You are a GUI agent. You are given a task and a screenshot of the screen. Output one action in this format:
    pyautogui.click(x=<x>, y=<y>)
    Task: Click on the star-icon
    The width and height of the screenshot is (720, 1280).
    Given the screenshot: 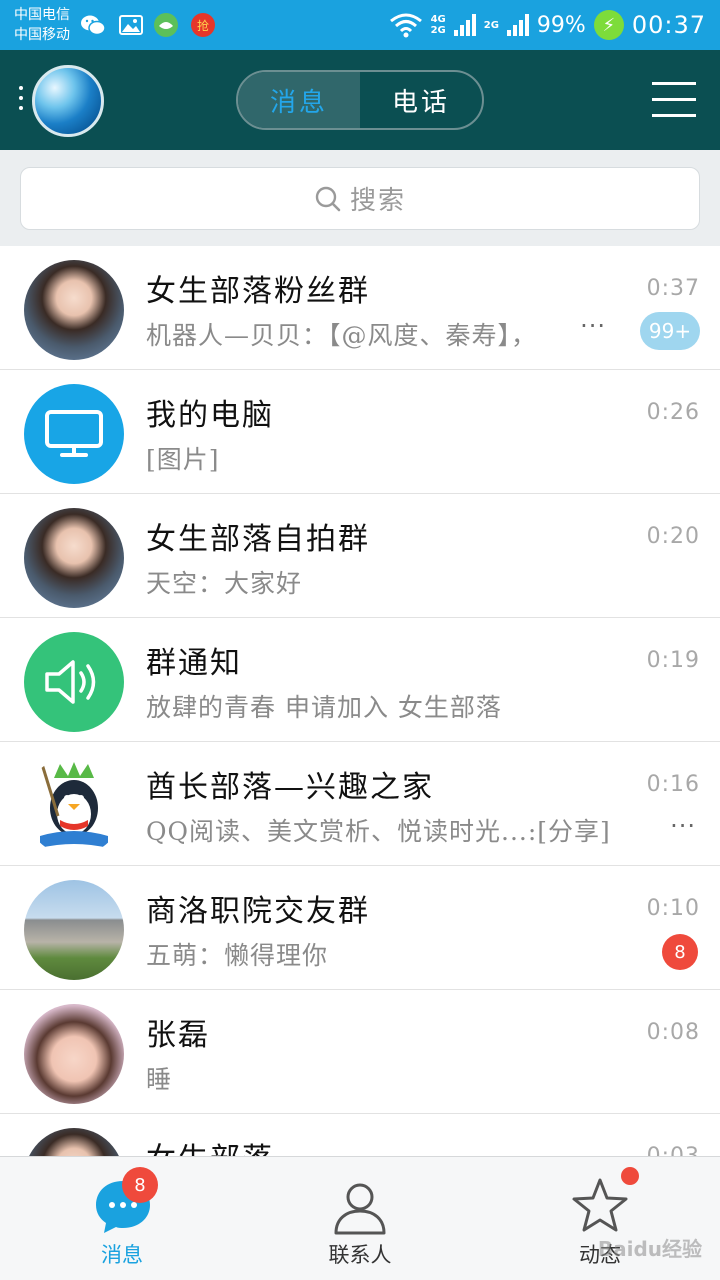 What is the action you would take?
    pyautogui.click(x=600, y=1205)
    